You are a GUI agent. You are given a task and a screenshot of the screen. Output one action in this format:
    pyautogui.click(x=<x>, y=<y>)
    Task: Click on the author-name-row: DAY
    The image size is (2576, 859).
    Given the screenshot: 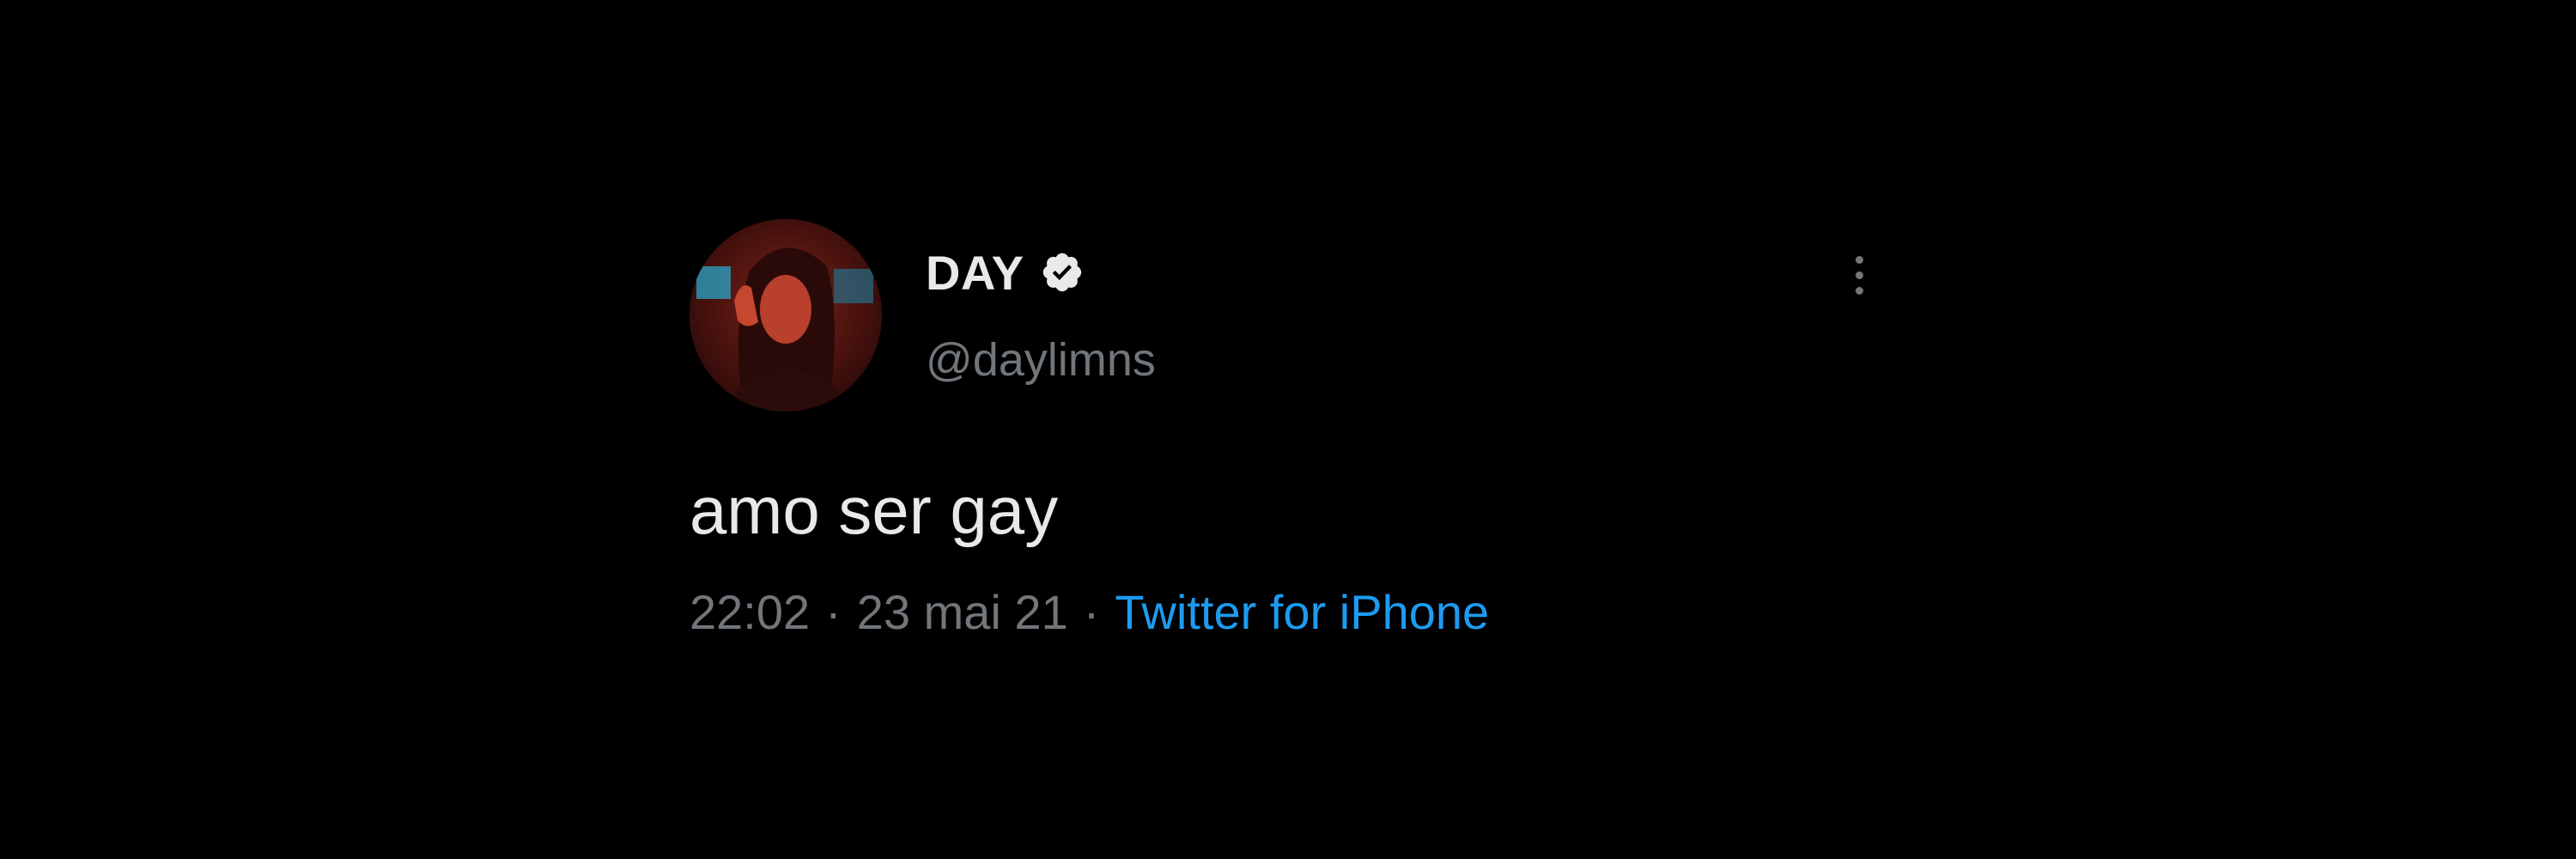 What is the action you would take?
    pyautogui.click(x=1005, y=272)
    